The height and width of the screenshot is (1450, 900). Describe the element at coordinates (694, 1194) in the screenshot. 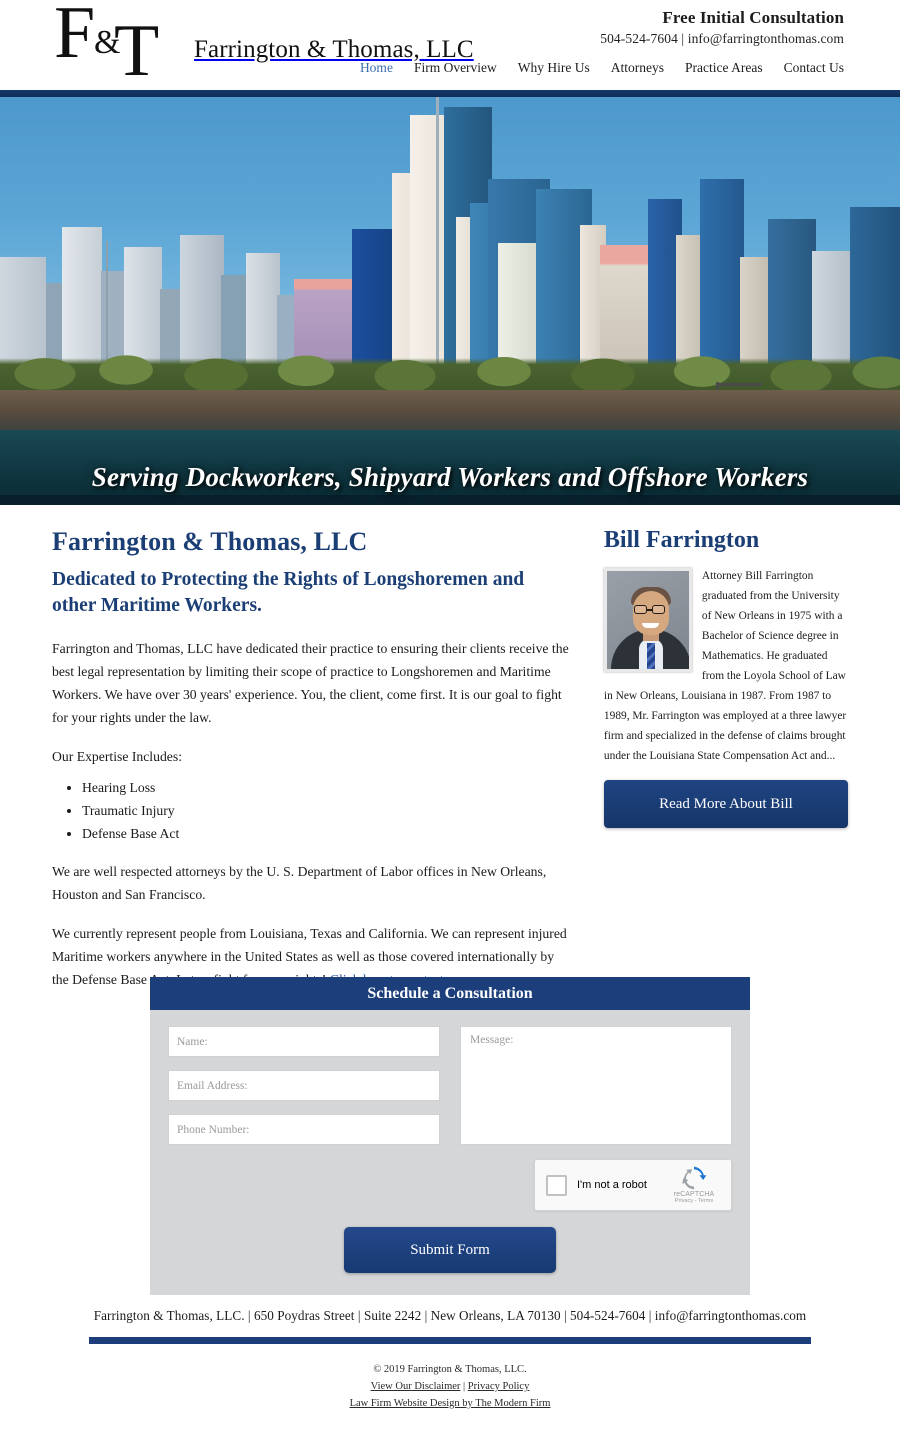

I see `recaptcha-brand-name: reCAPTCHA` at that location.